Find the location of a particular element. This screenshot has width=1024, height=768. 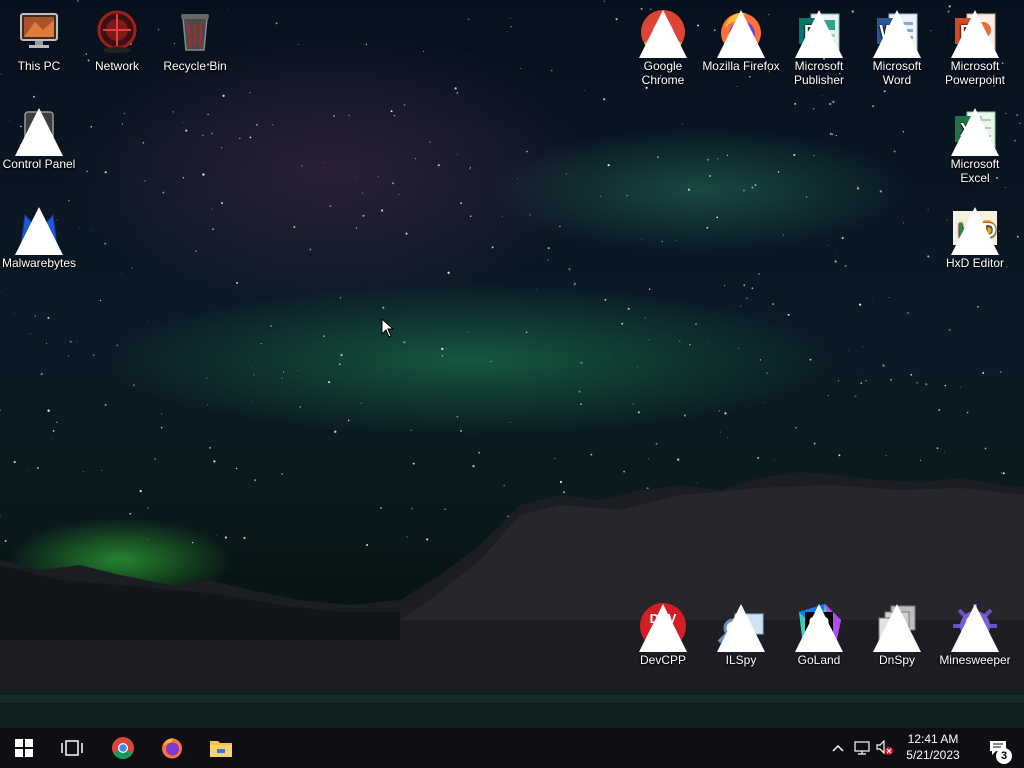

chevron-up-icon is located at coordinates (838, 748).